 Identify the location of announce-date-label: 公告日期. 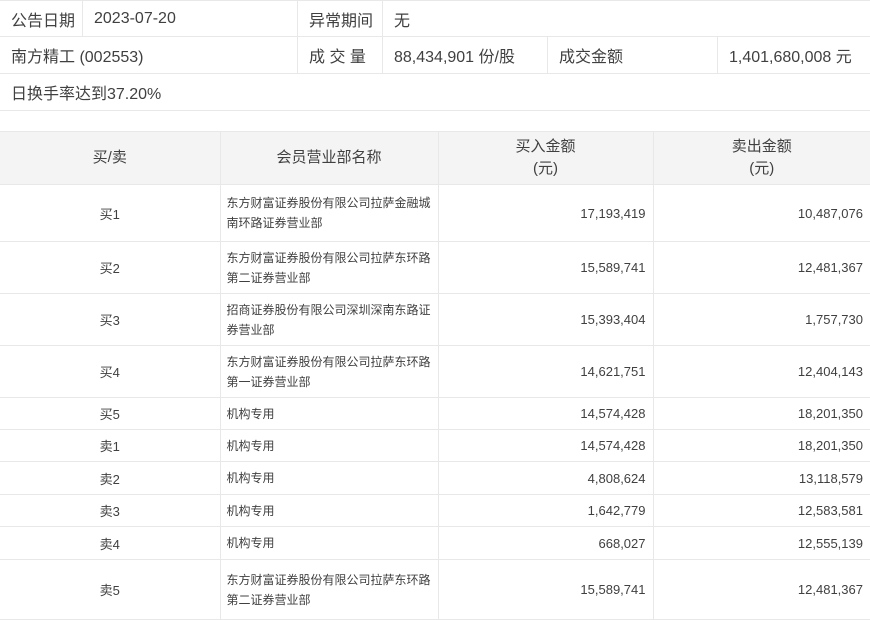
(41, 18).